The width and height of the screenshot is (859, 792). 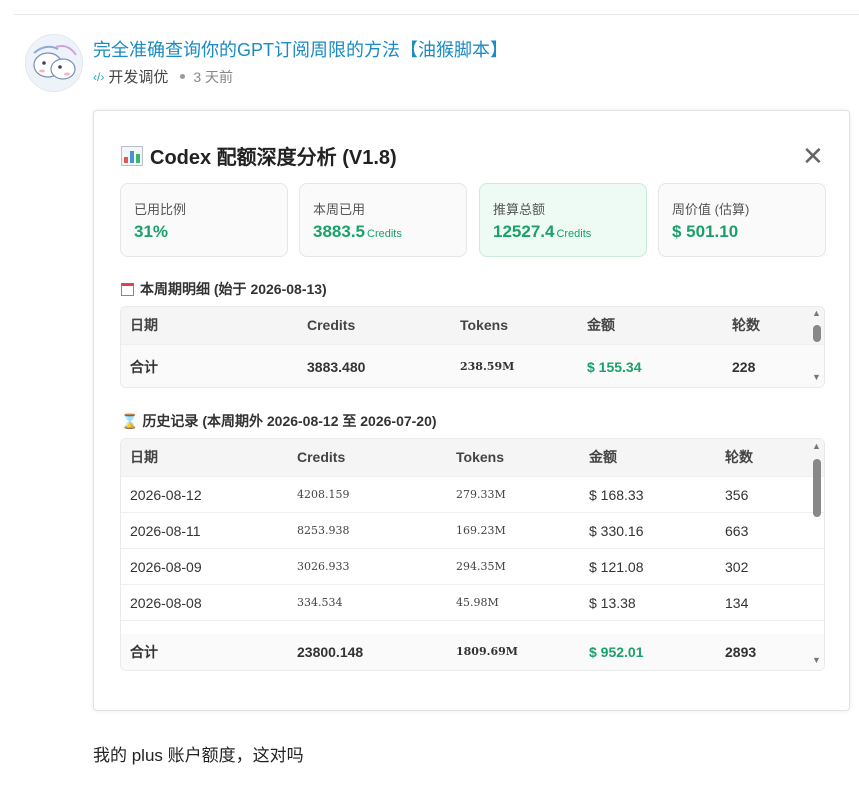 What do you see at coordinates (817, 555) in the screenshot?
I see `history-scrollbar: ▲ ▼` at bounding box center [817, 555].